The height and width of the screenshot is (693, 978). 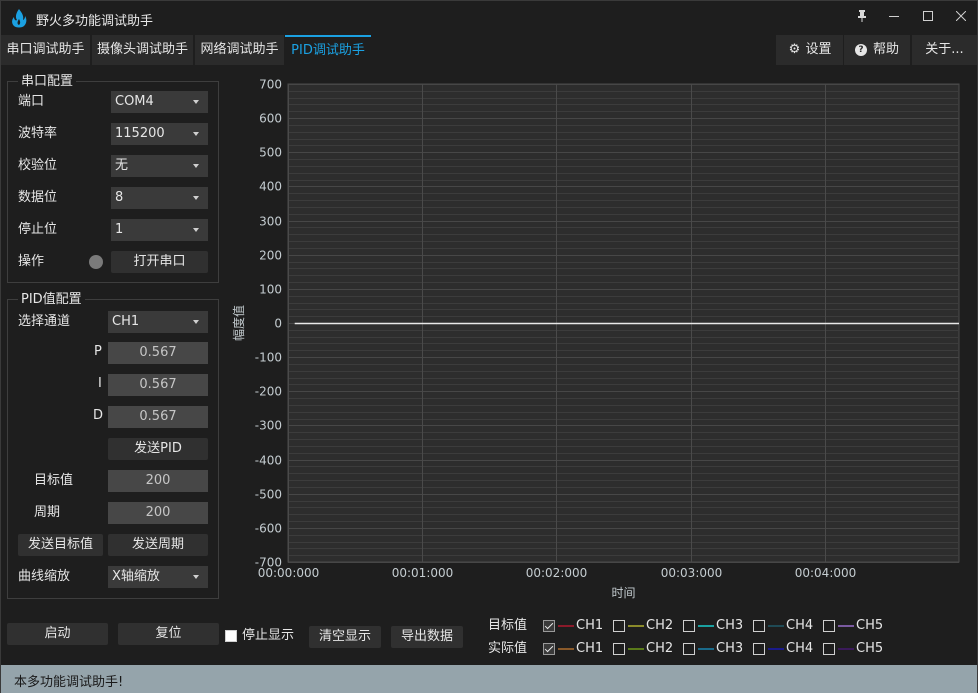 I want to click on stopbits-select: 1, so click(x=159, y=230).